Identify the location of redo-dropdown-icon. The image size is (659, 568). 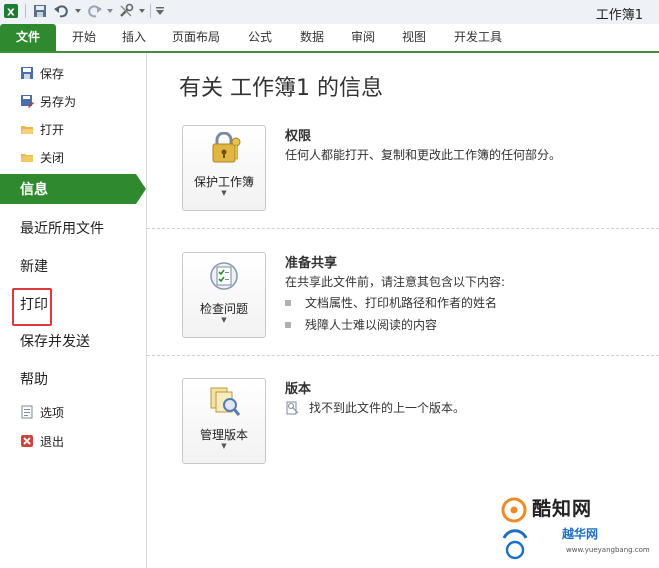
(110, 11).